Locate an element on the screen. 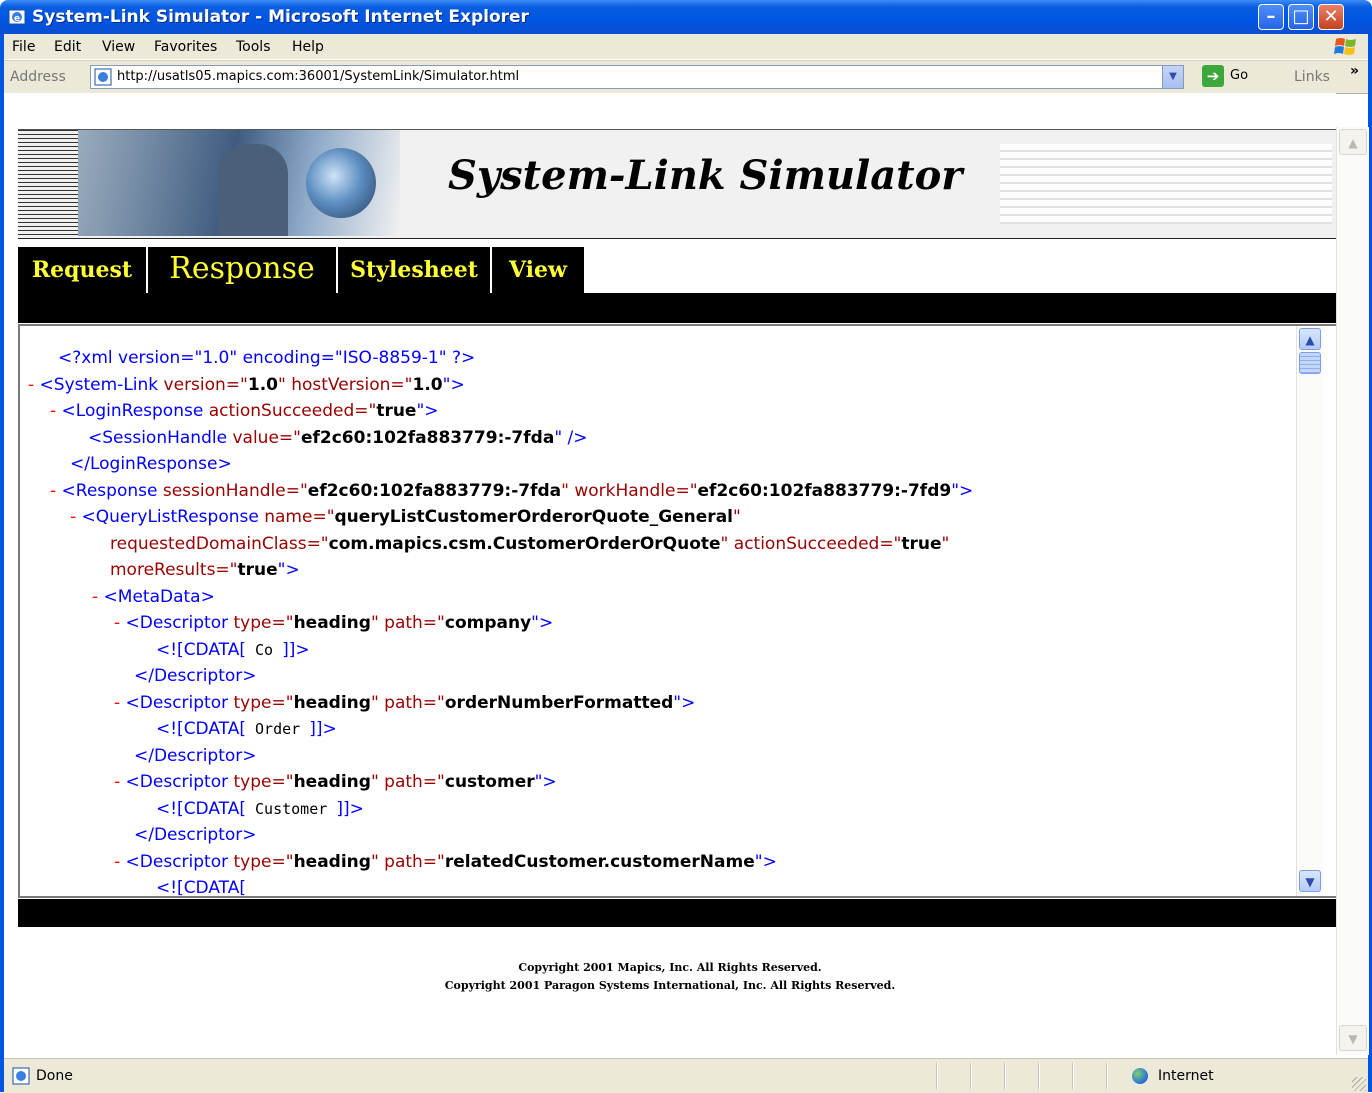 This screenshot has width=1372, height=1093. maximize-icon: □ is located at coordinates (1301, 16).